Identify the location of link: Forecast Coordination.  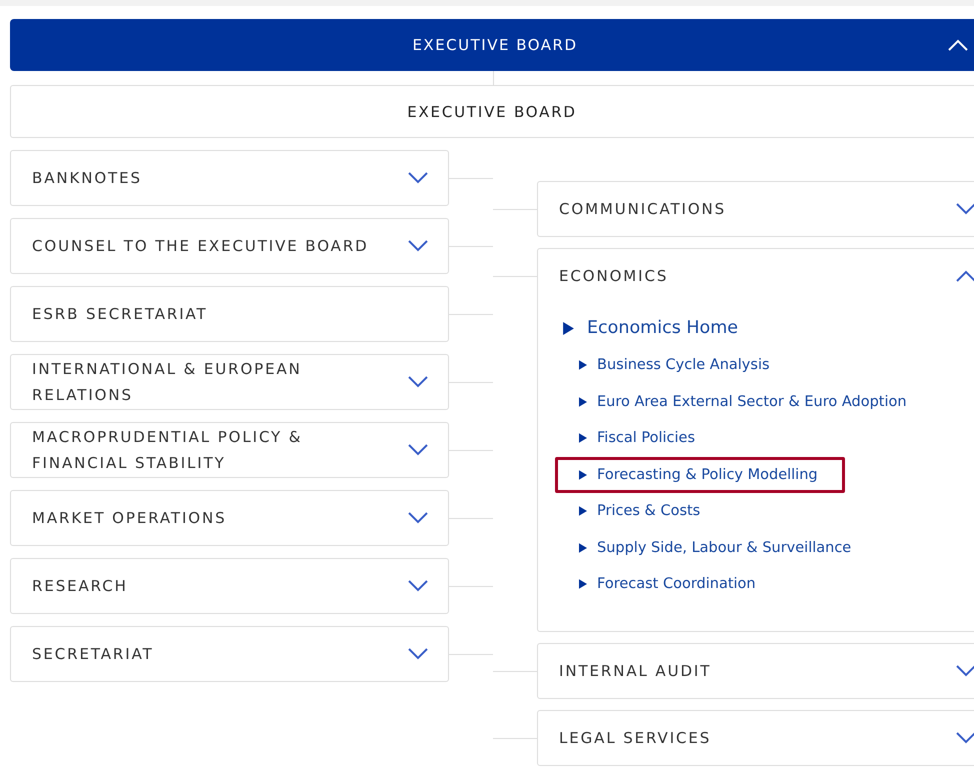
(669, 584).